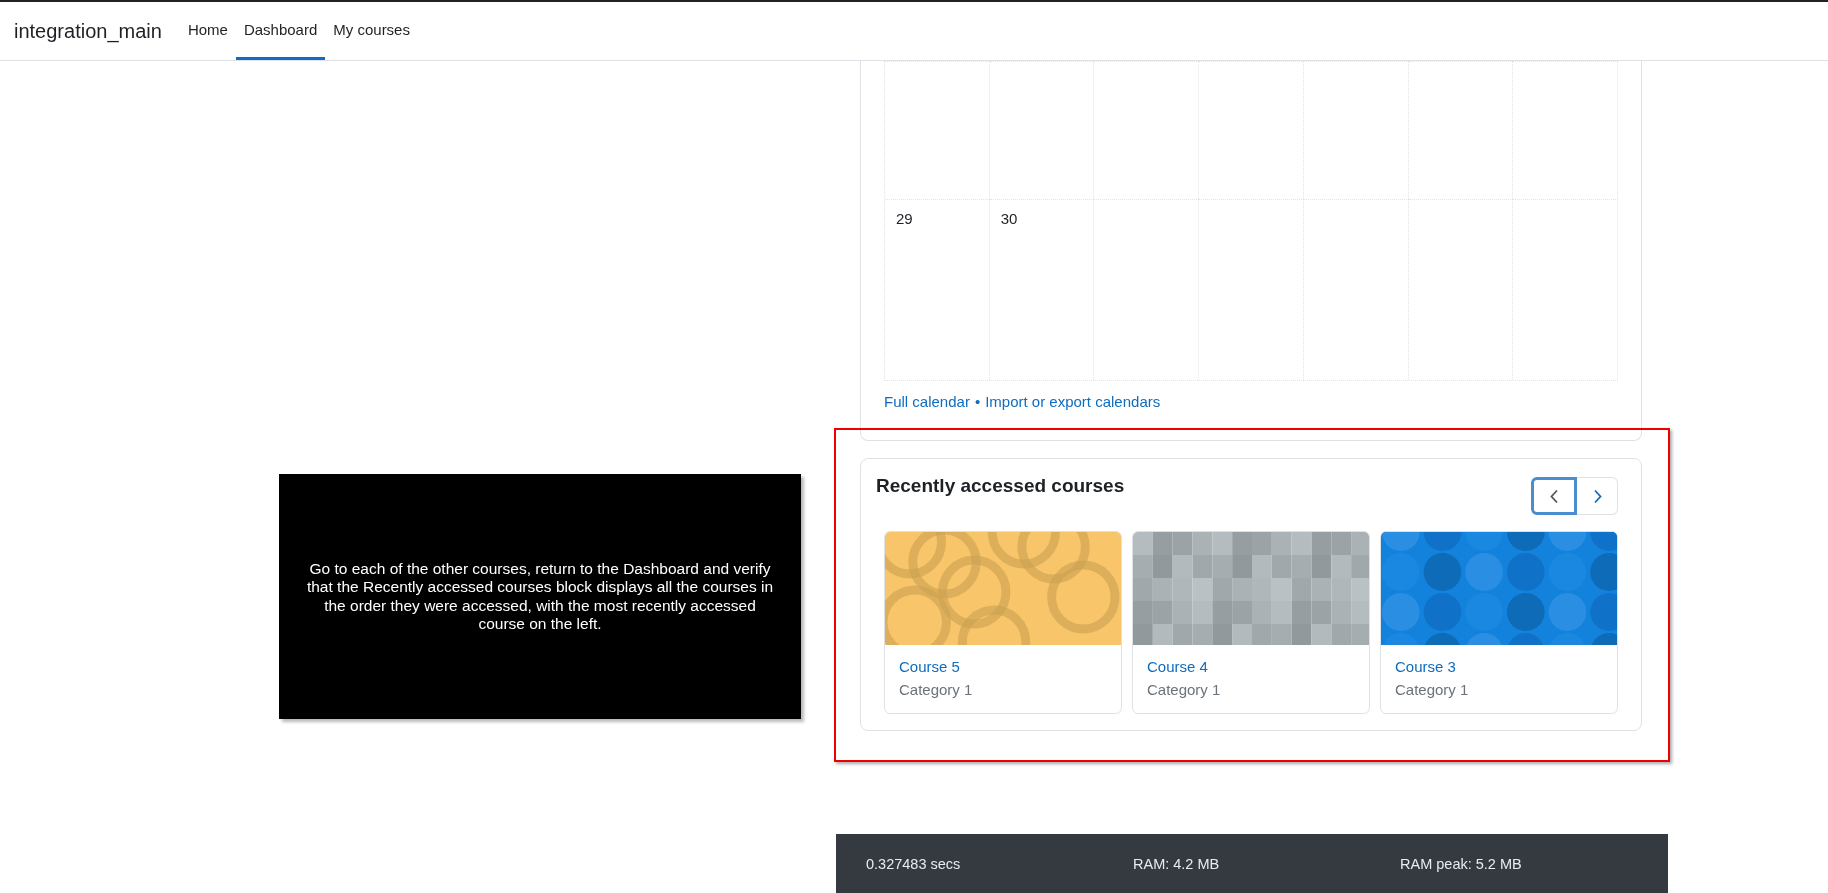  Describe the element at coordinates (371, 31) in the screenshot. I see `nav-tab: My courses` at that location.